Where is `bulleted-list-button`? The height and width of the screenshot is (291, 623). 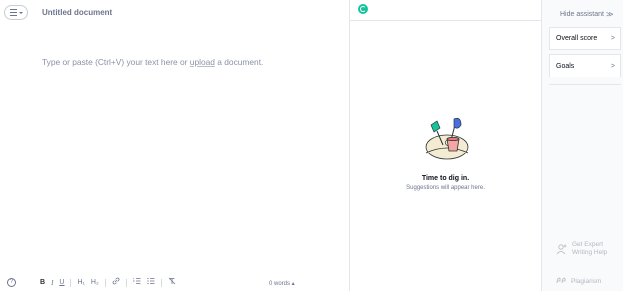
bulleted-list-button is located at coordinates (151, 283).